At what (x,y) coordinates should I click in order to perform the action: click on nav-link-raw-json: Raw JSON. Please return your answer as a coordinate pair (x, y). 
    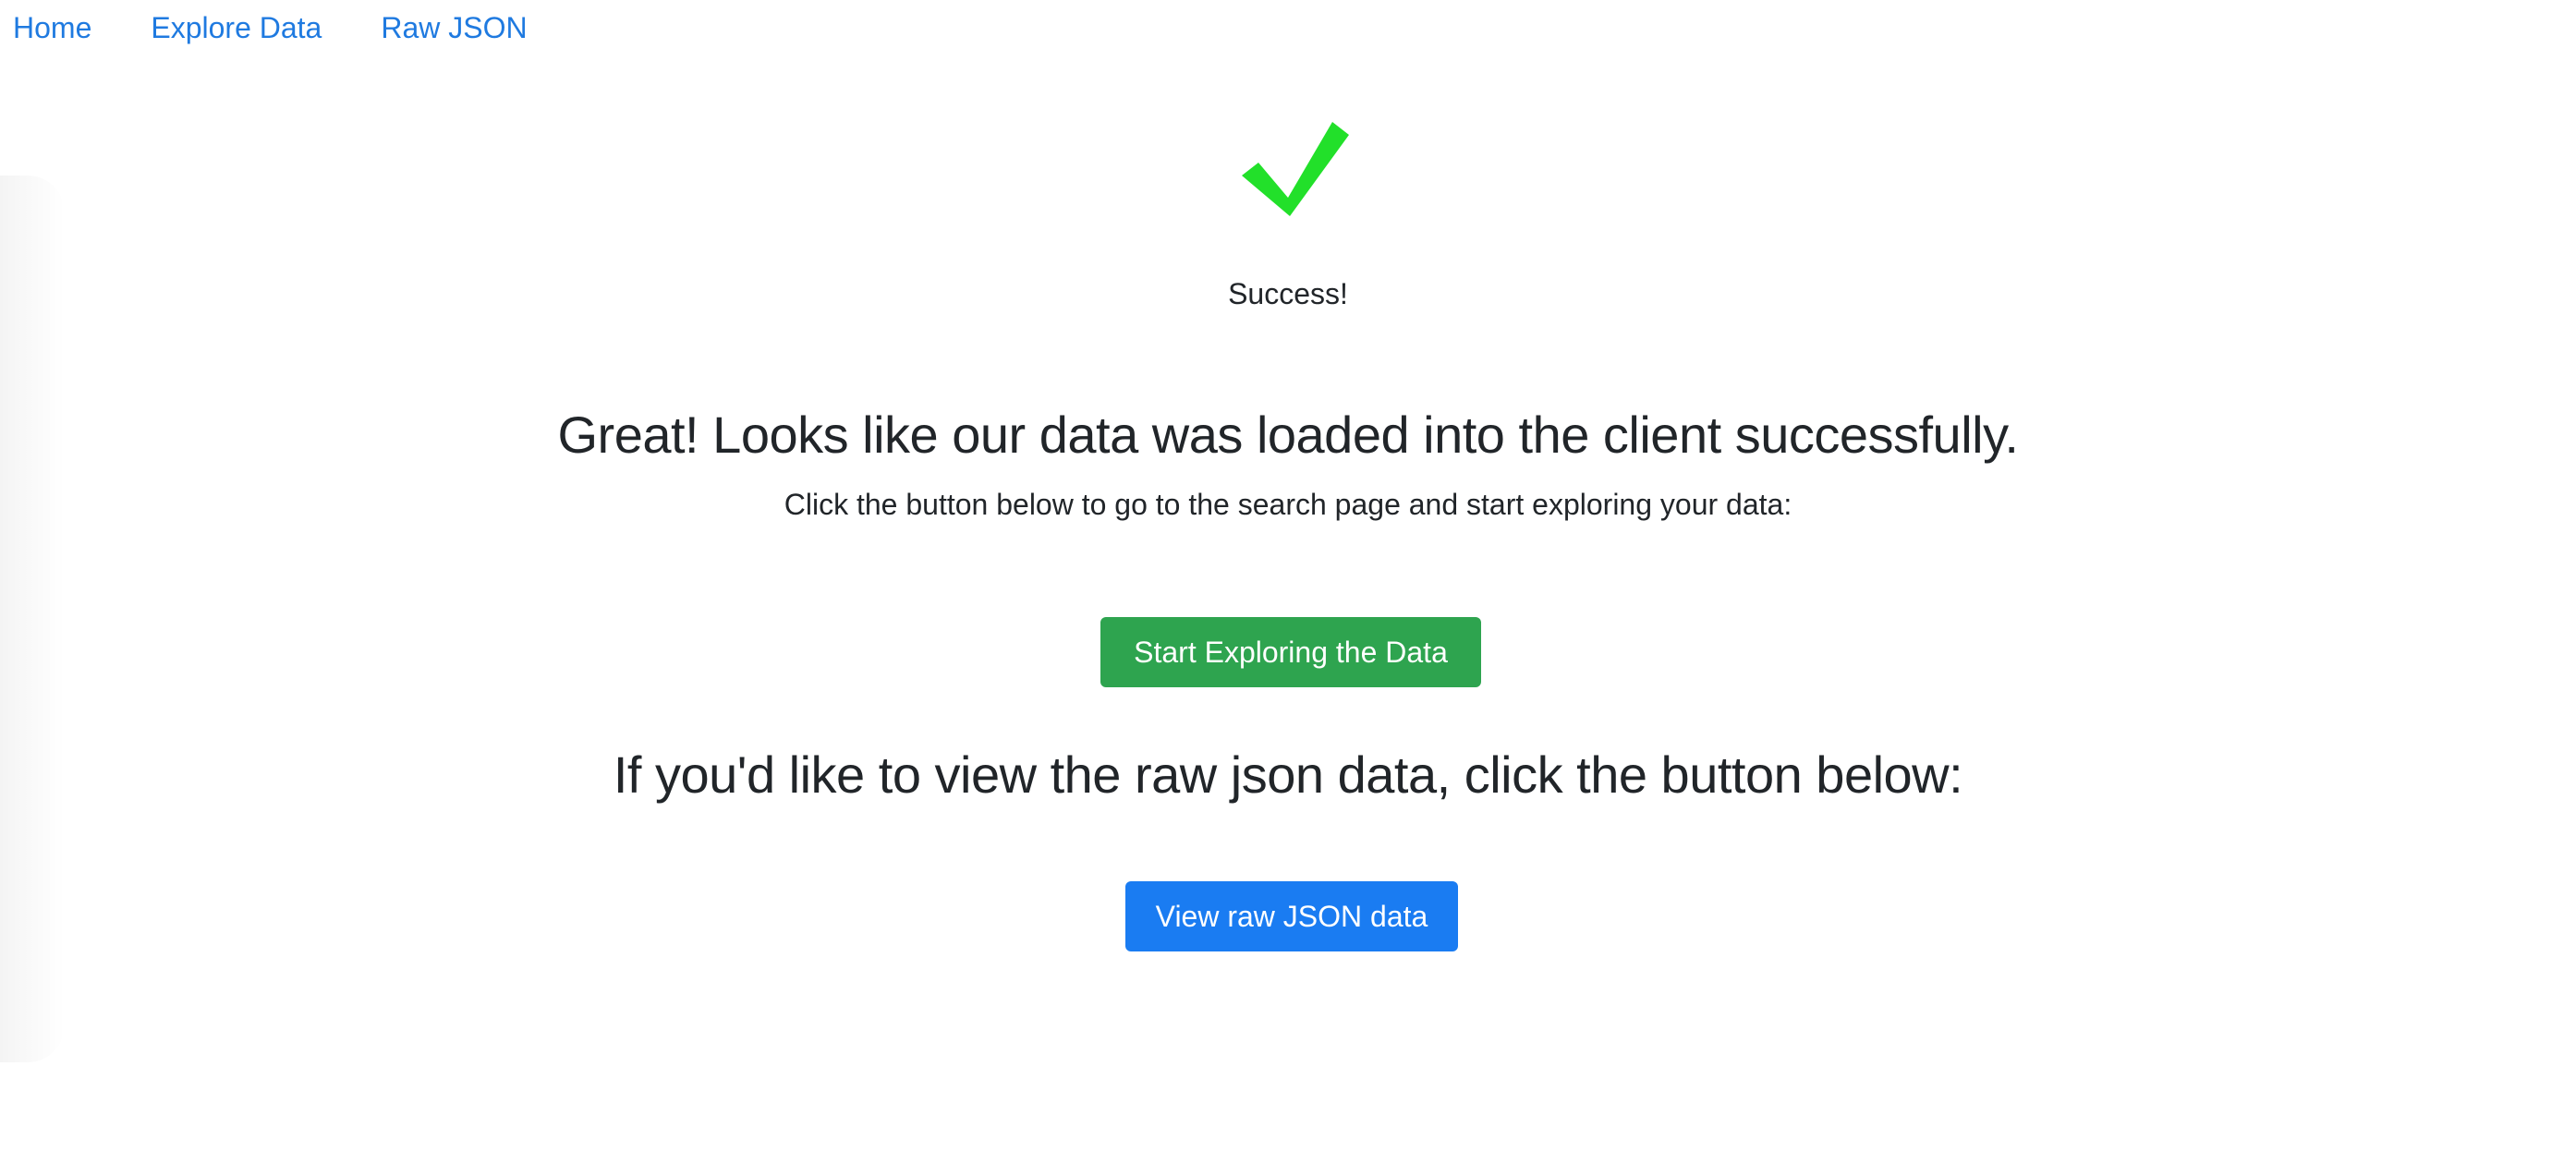
    Looking at the image, I should click on (454, 28).